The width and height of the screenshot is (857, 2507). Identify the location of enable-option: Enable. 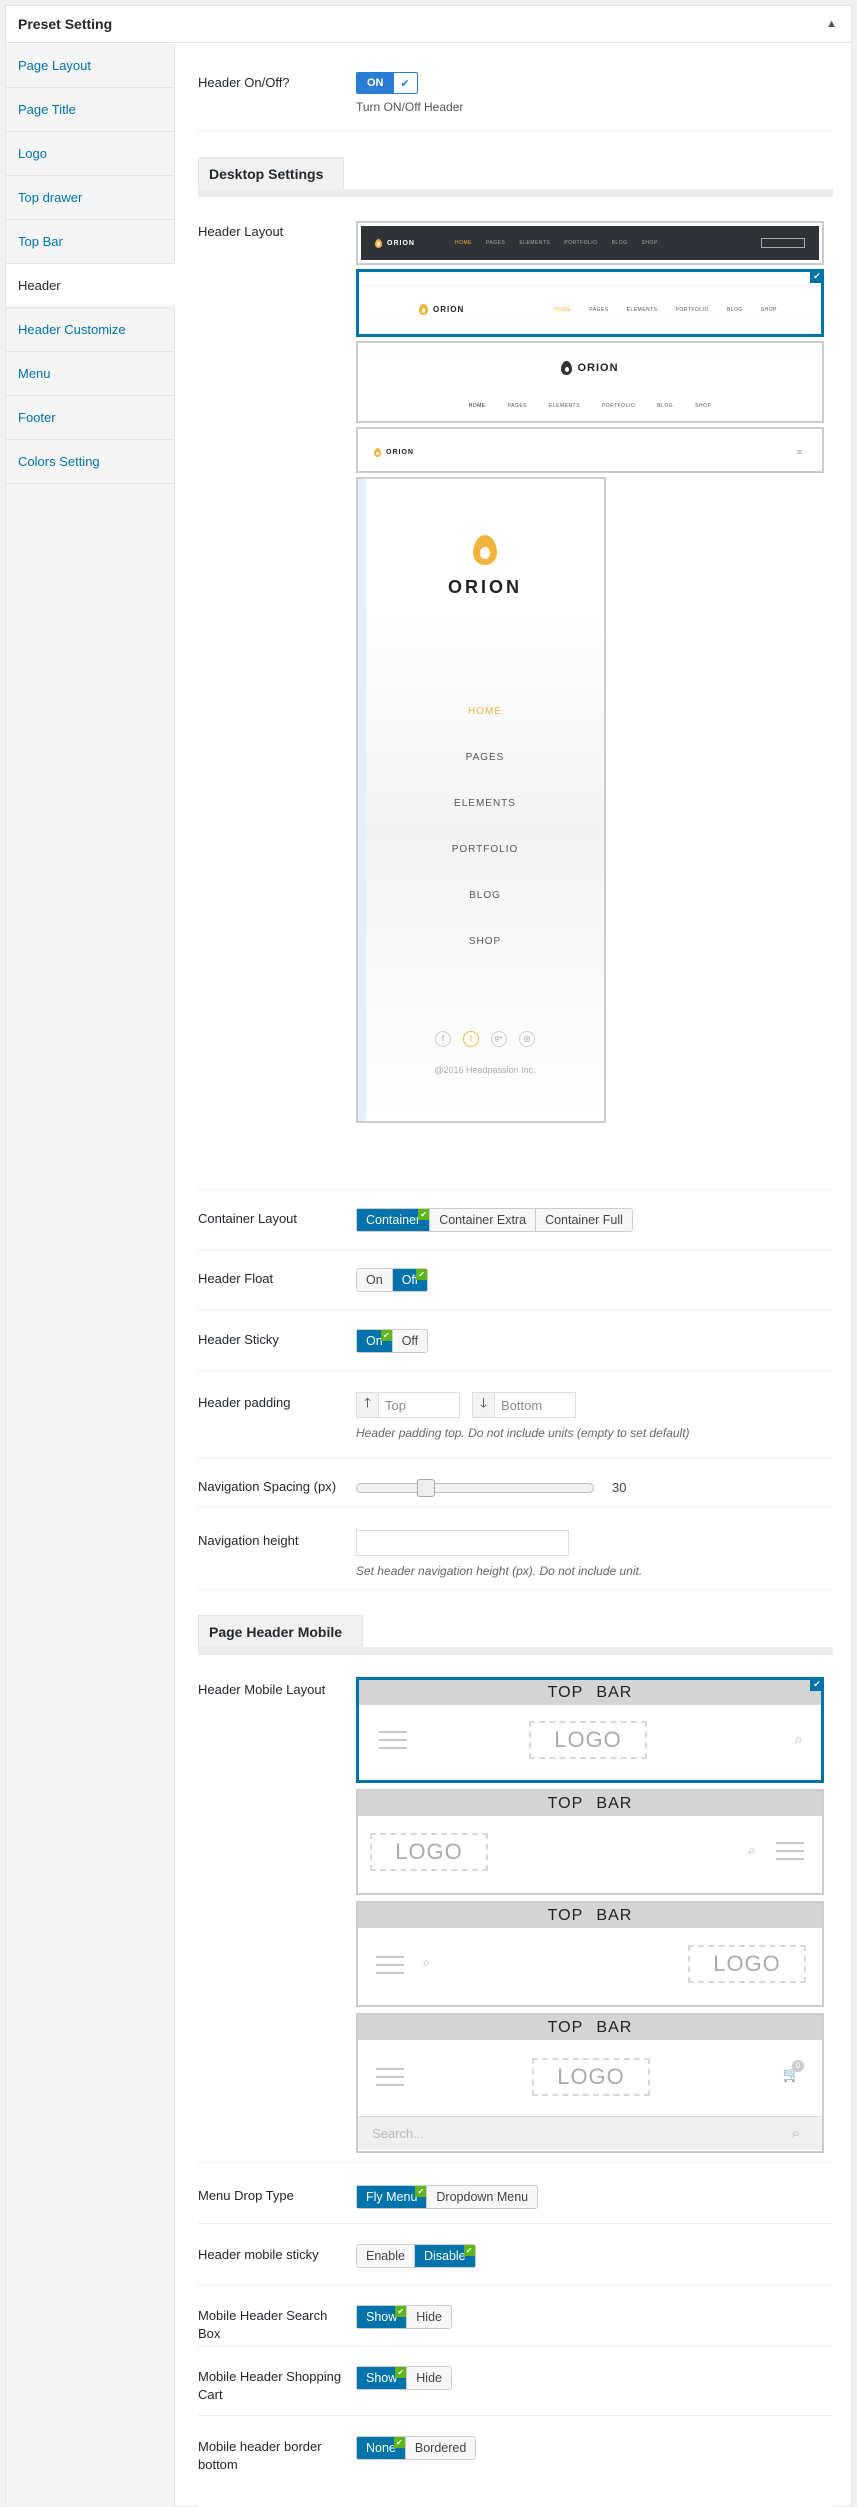
(386, 2256).